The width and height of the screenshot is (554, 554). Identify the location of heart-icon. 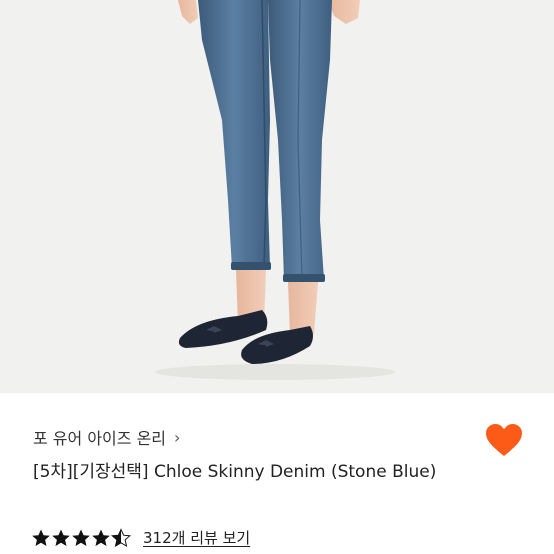
(504, 440).